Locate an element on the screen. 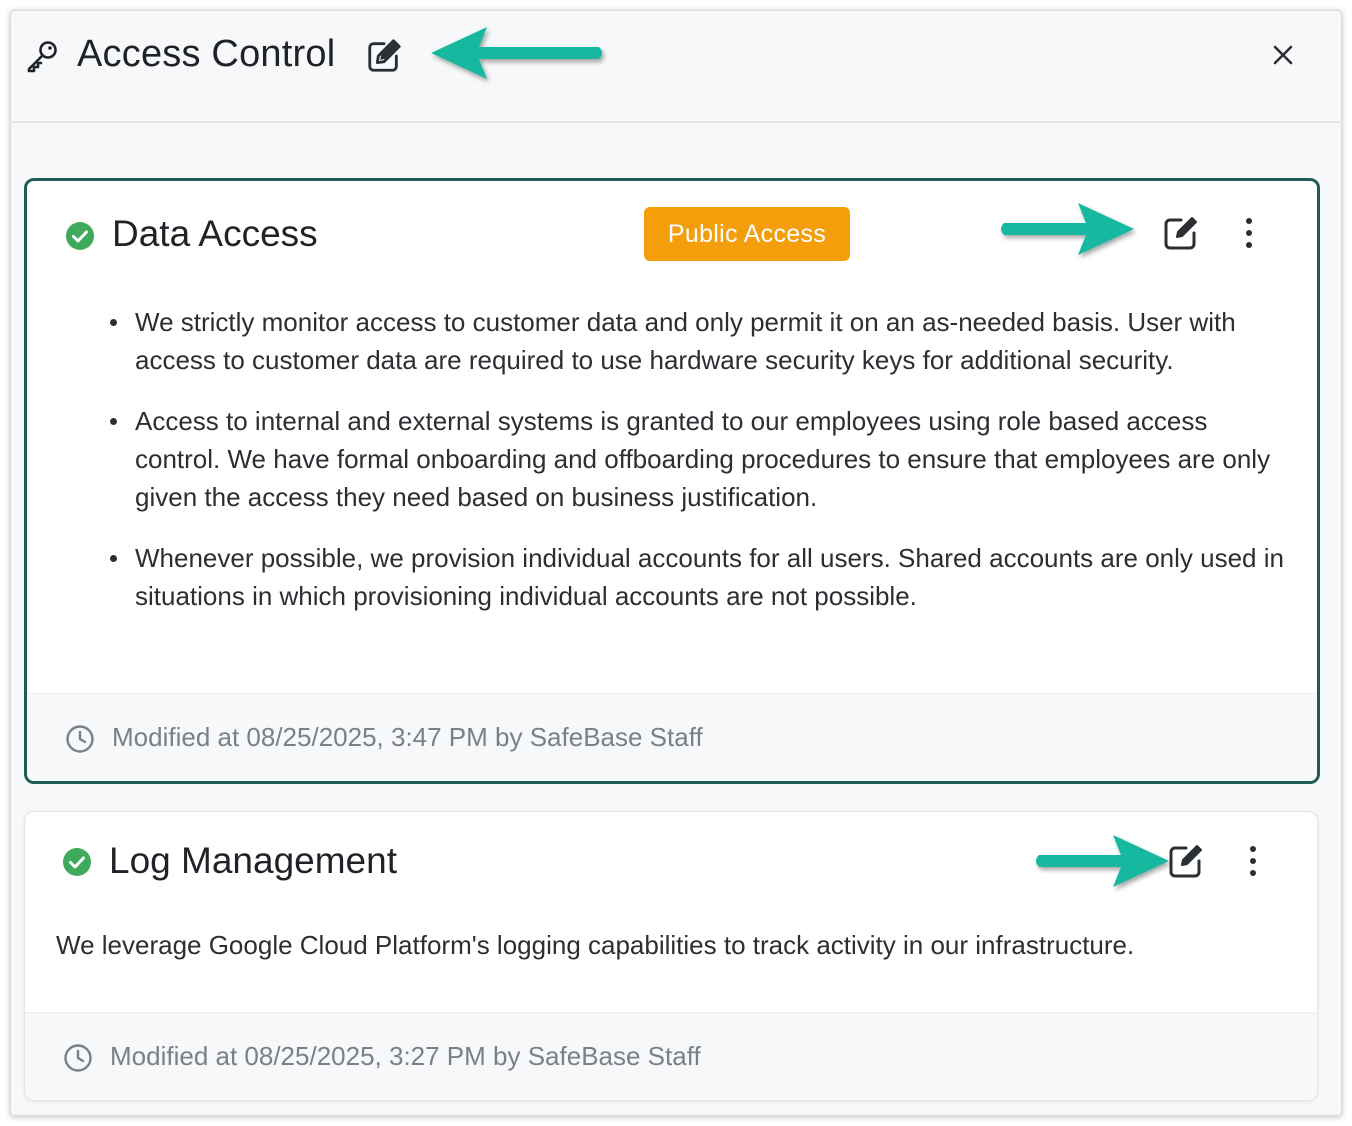 The width and height of the screenshot is (1352, 1126). panel-title: Access Control is located at coordinates (206, 54).